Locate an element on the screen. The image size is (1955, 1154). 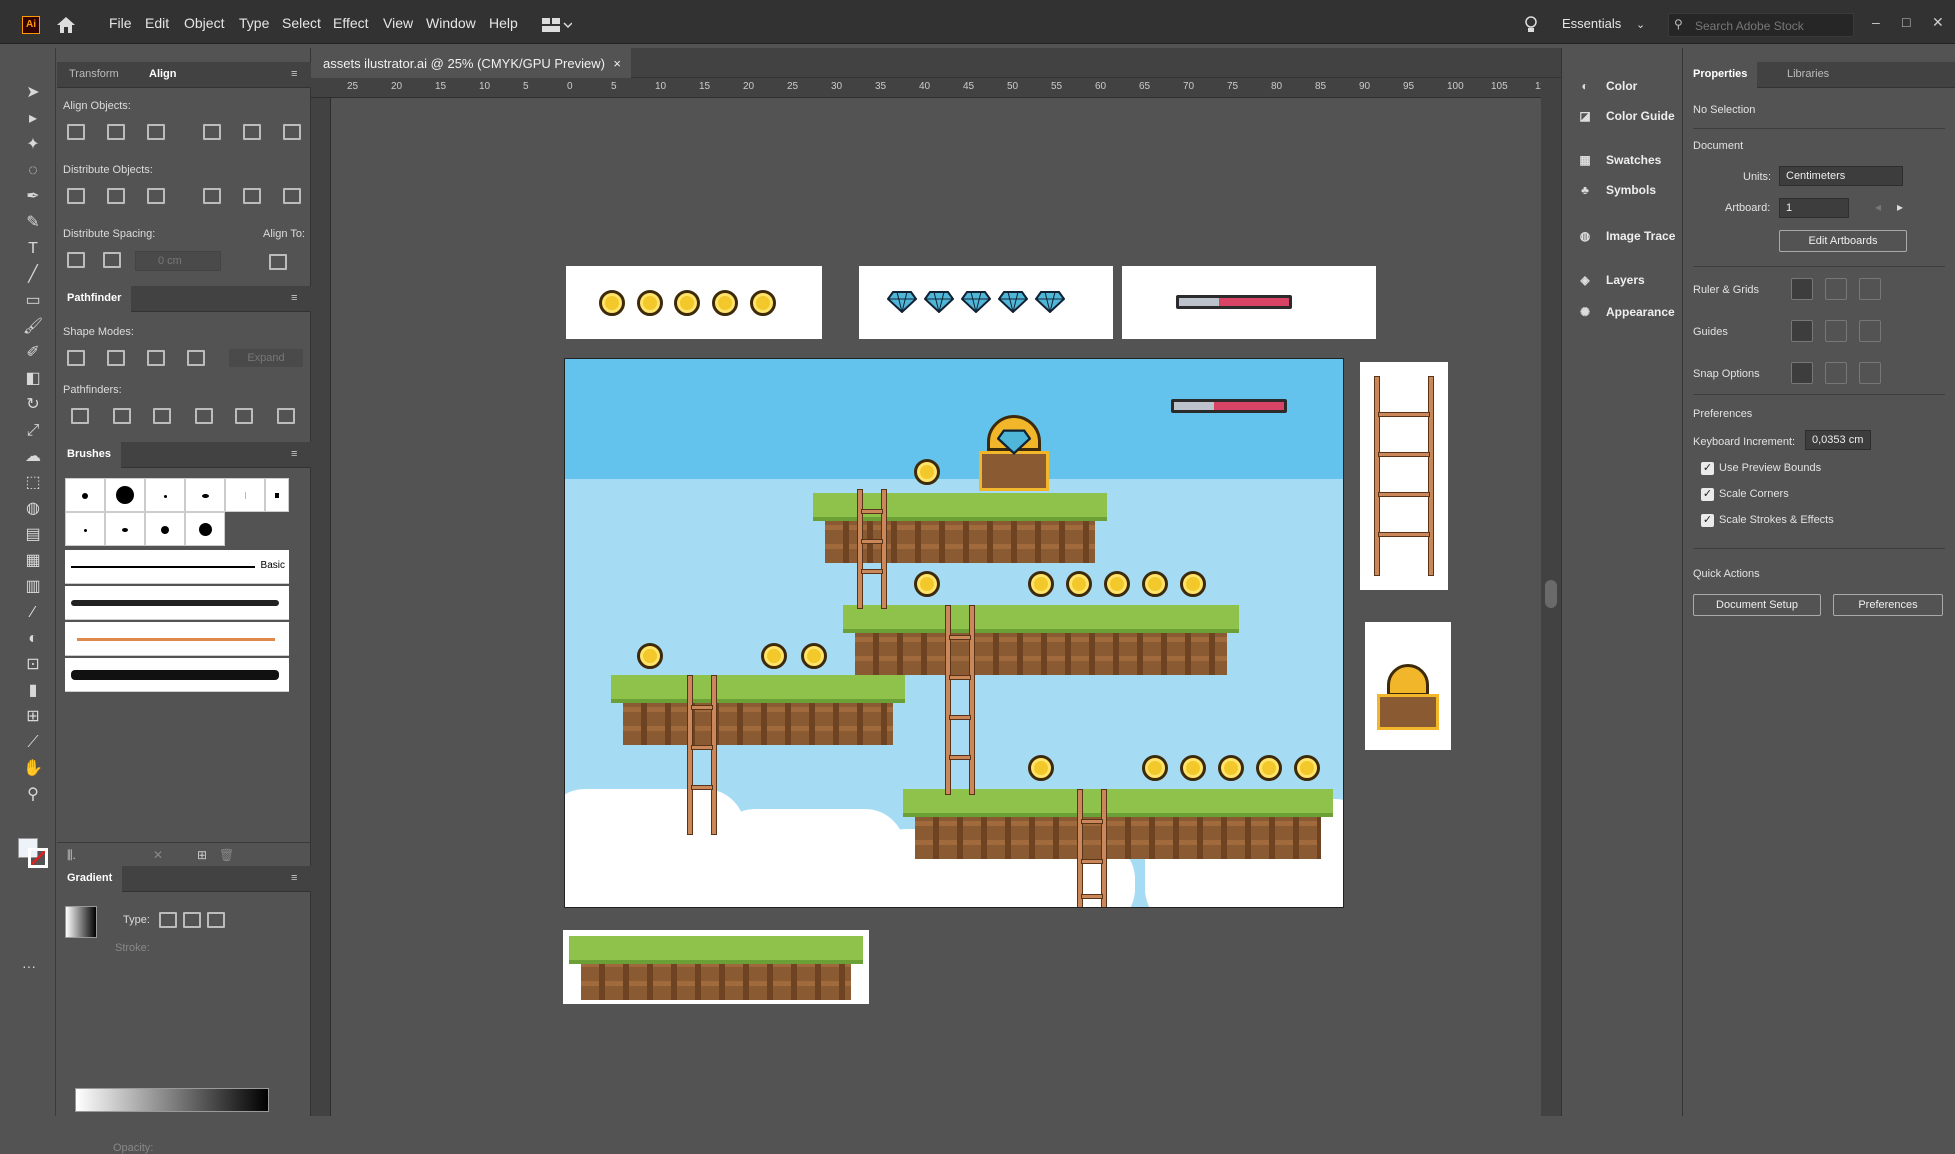
vertical-scrollbar is located at coordinates (1551, 597).